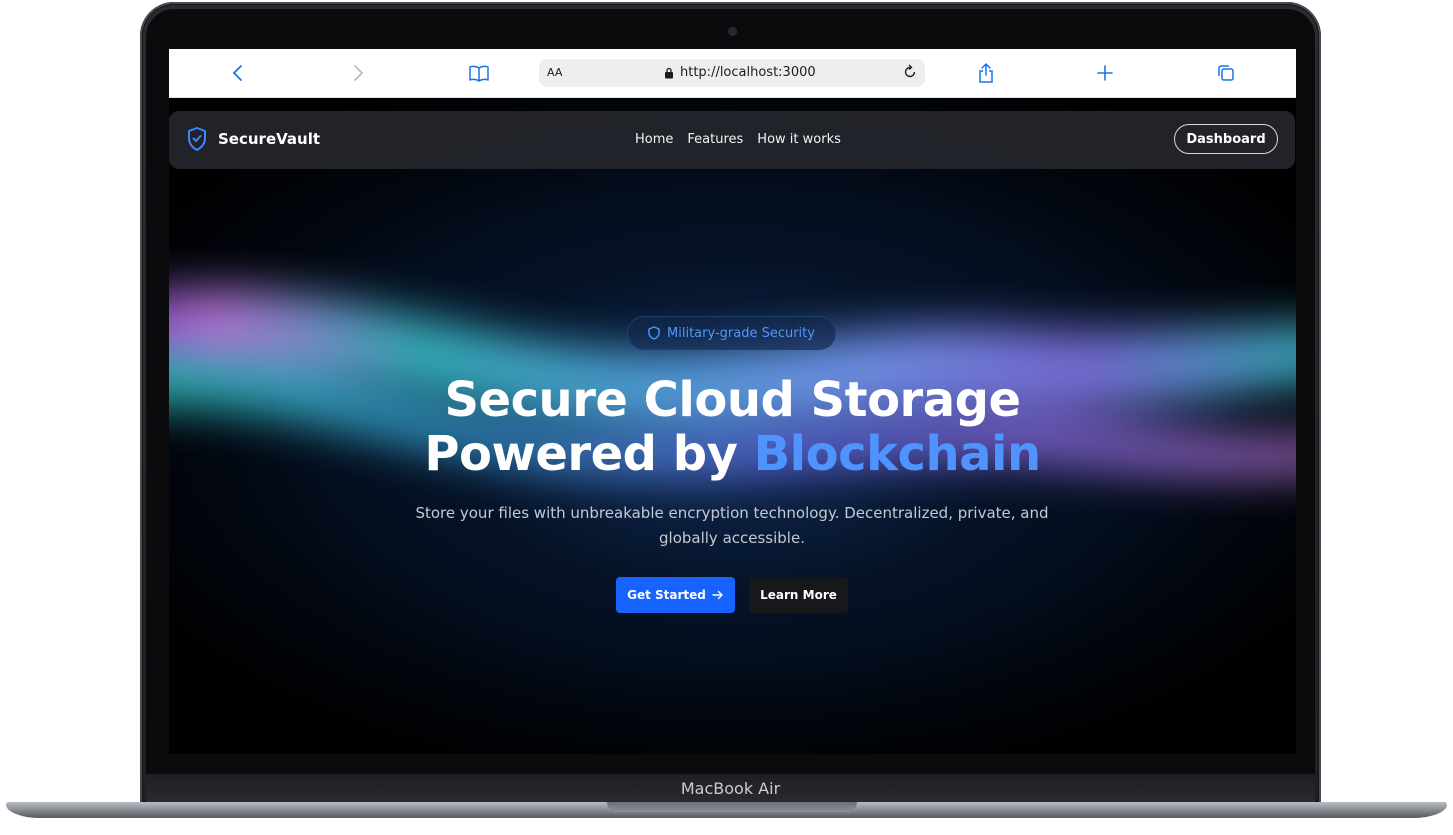  I want to click on nav-links: Home Features How it works, so click(738, 139).